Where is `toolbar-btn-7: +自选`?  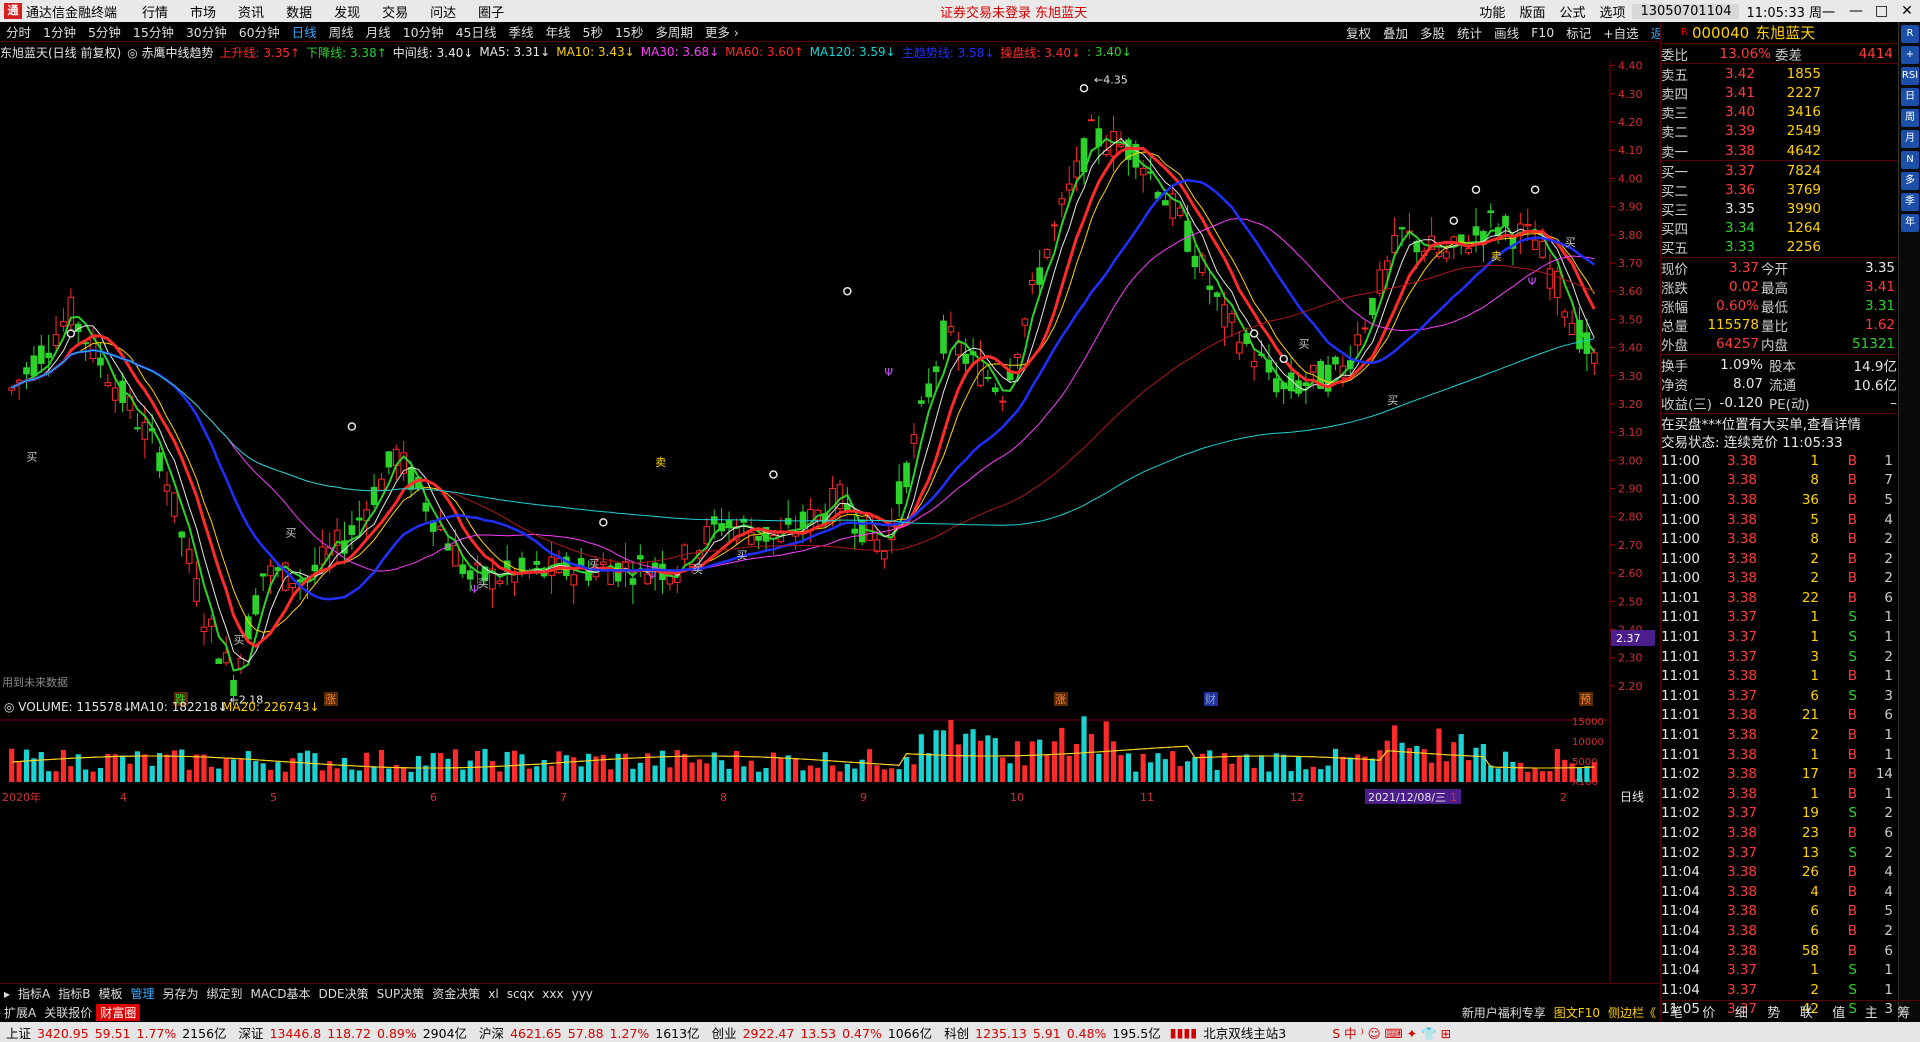
toolbar-btn-7: +自选 is located at coordinates (1620, 32).